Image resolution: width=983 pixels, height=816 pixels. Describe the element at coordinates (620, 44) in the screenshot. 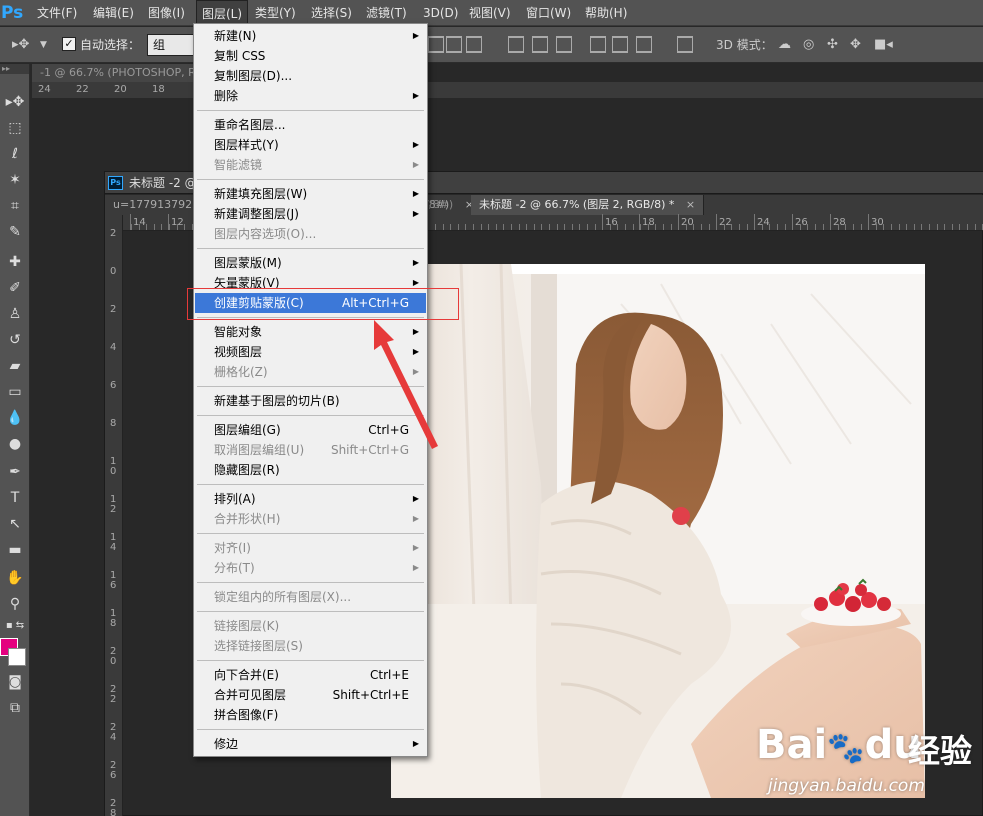

I see `distribute-hcenter-icon` at that location.